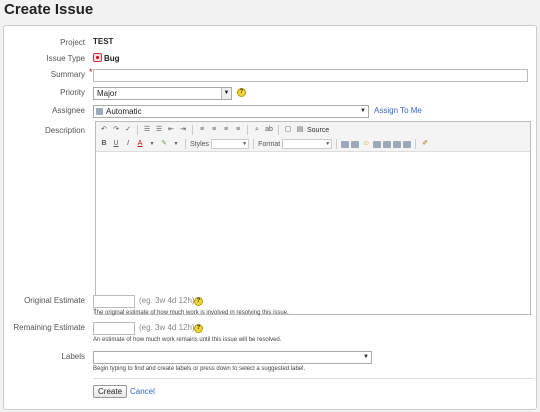  What do you see at coordinates (107, 93) in the screenshot?
I see `priority-value: Major` at bounding box center [107, 93].